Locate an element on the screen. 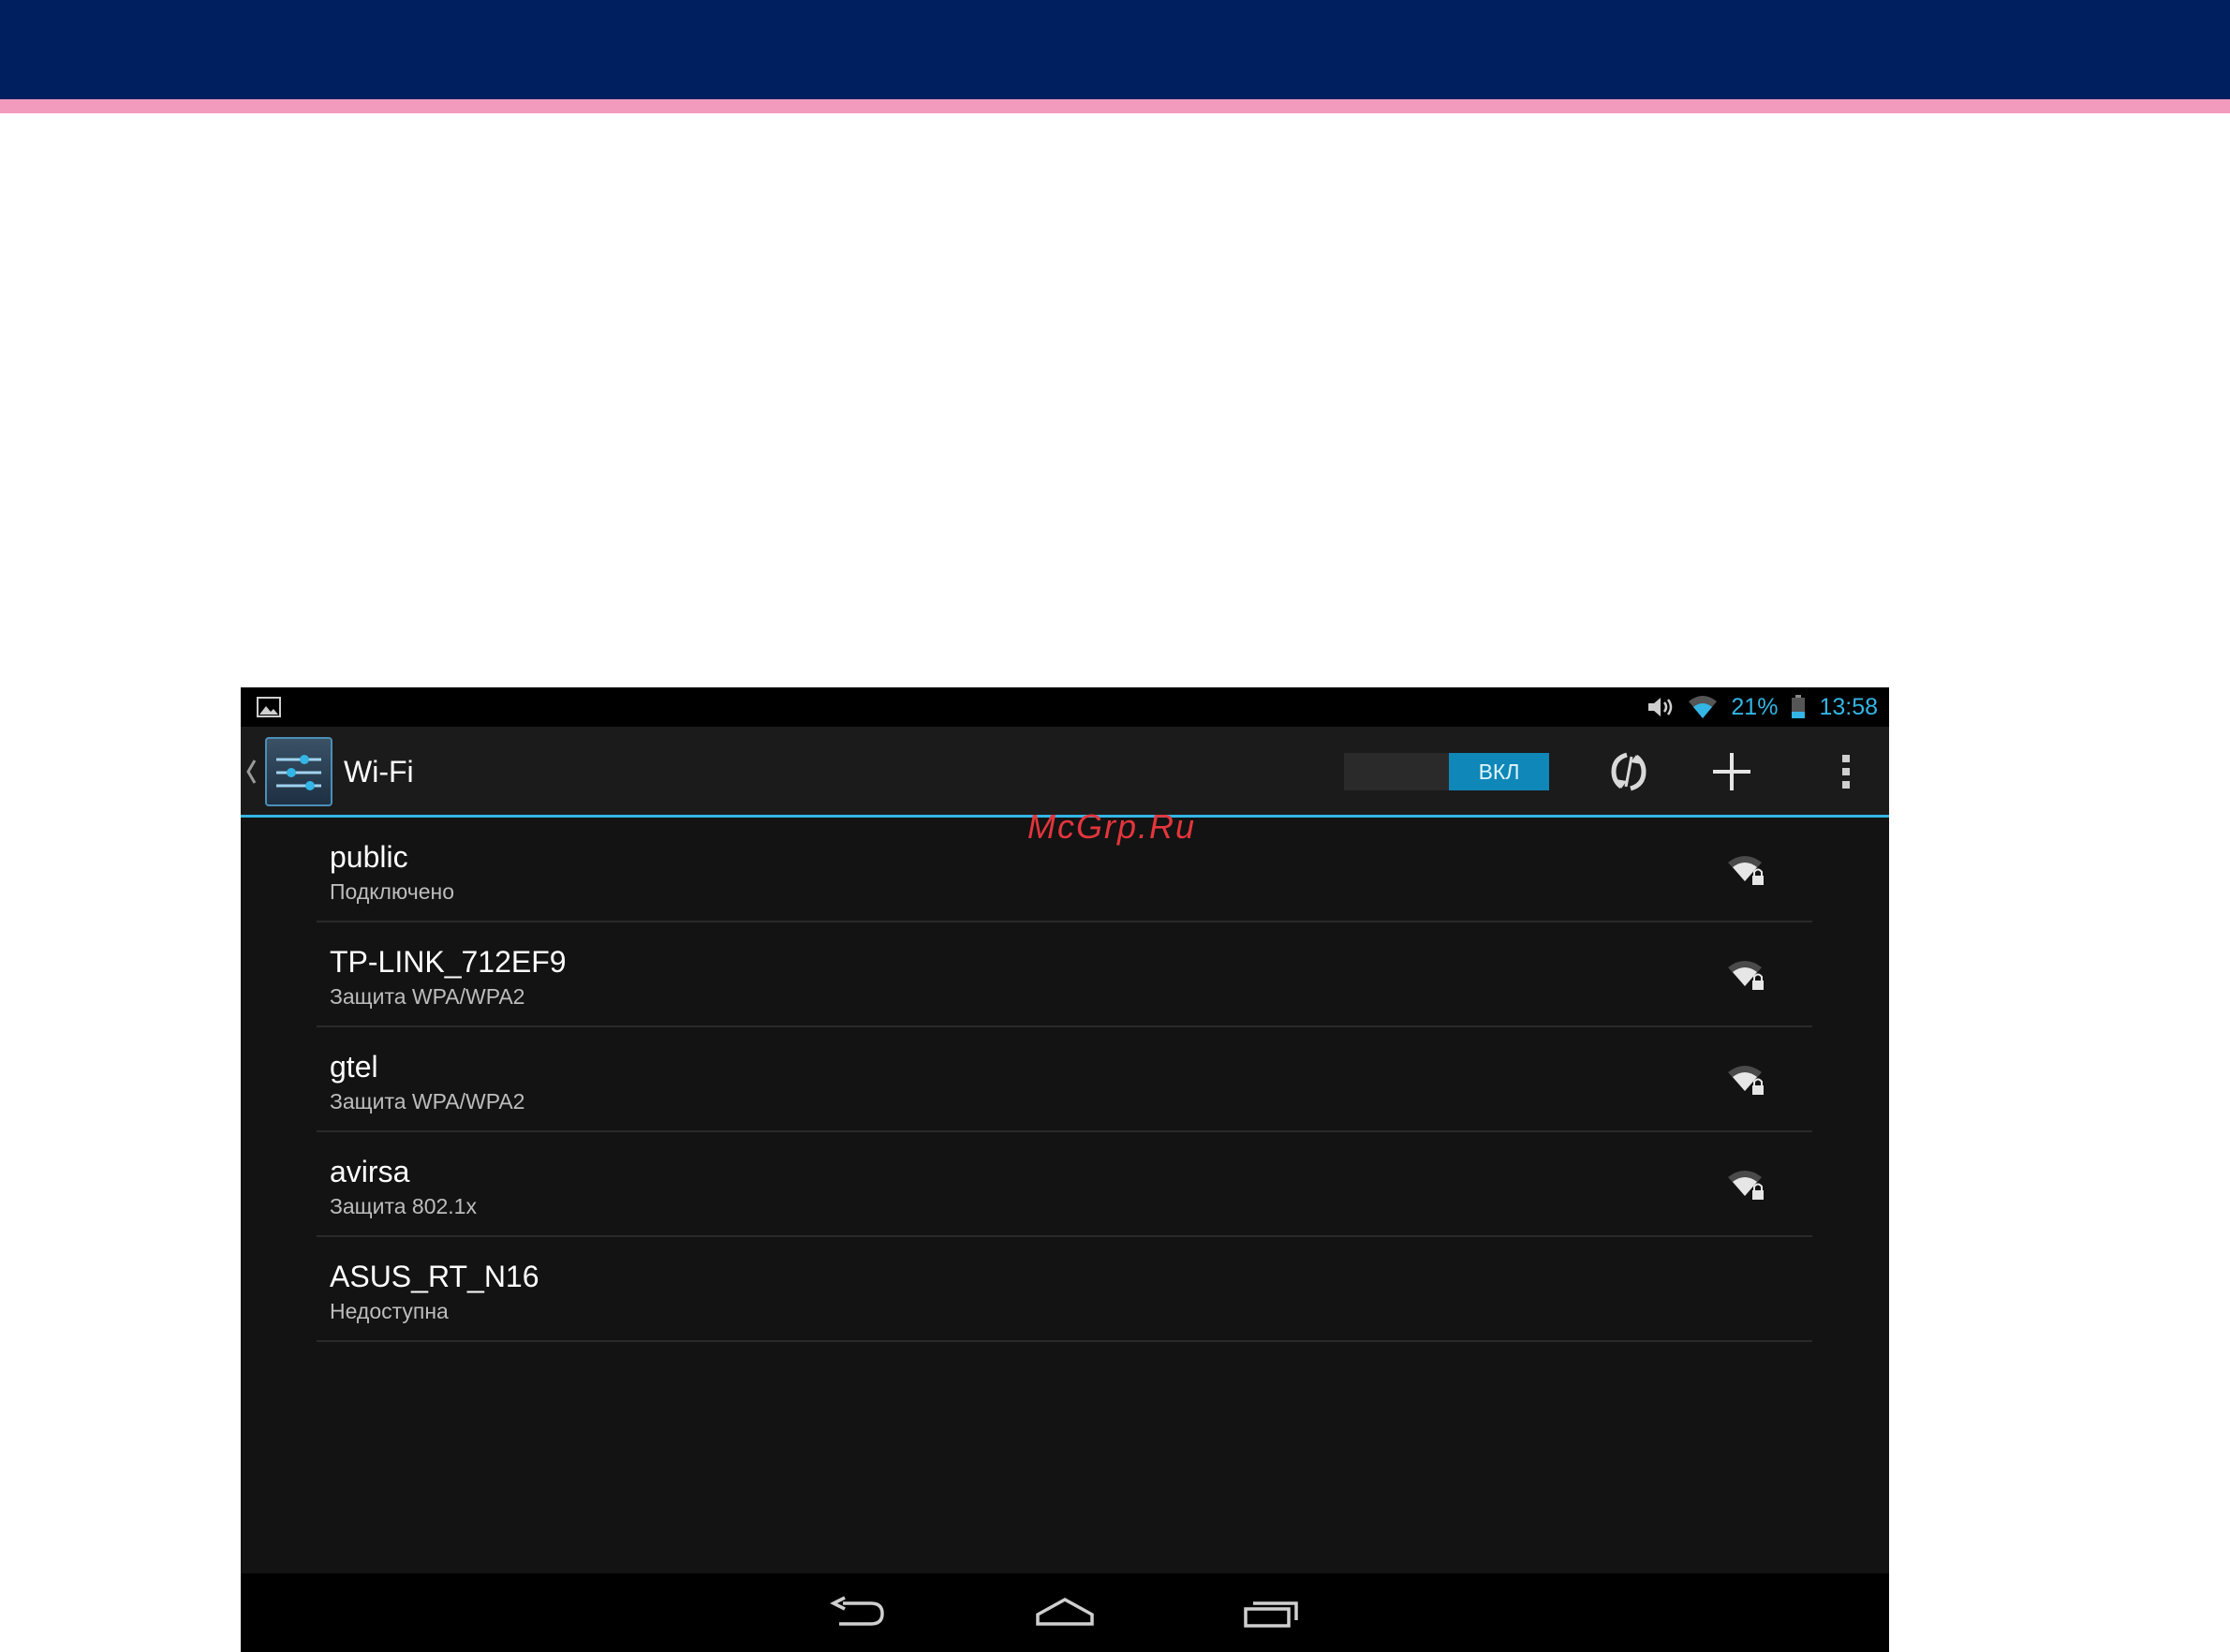 The width and height of the screenshot is (2230, 1652). wifi-toggle-on-label: ВКЛ is located at coordinates (1499, 772).